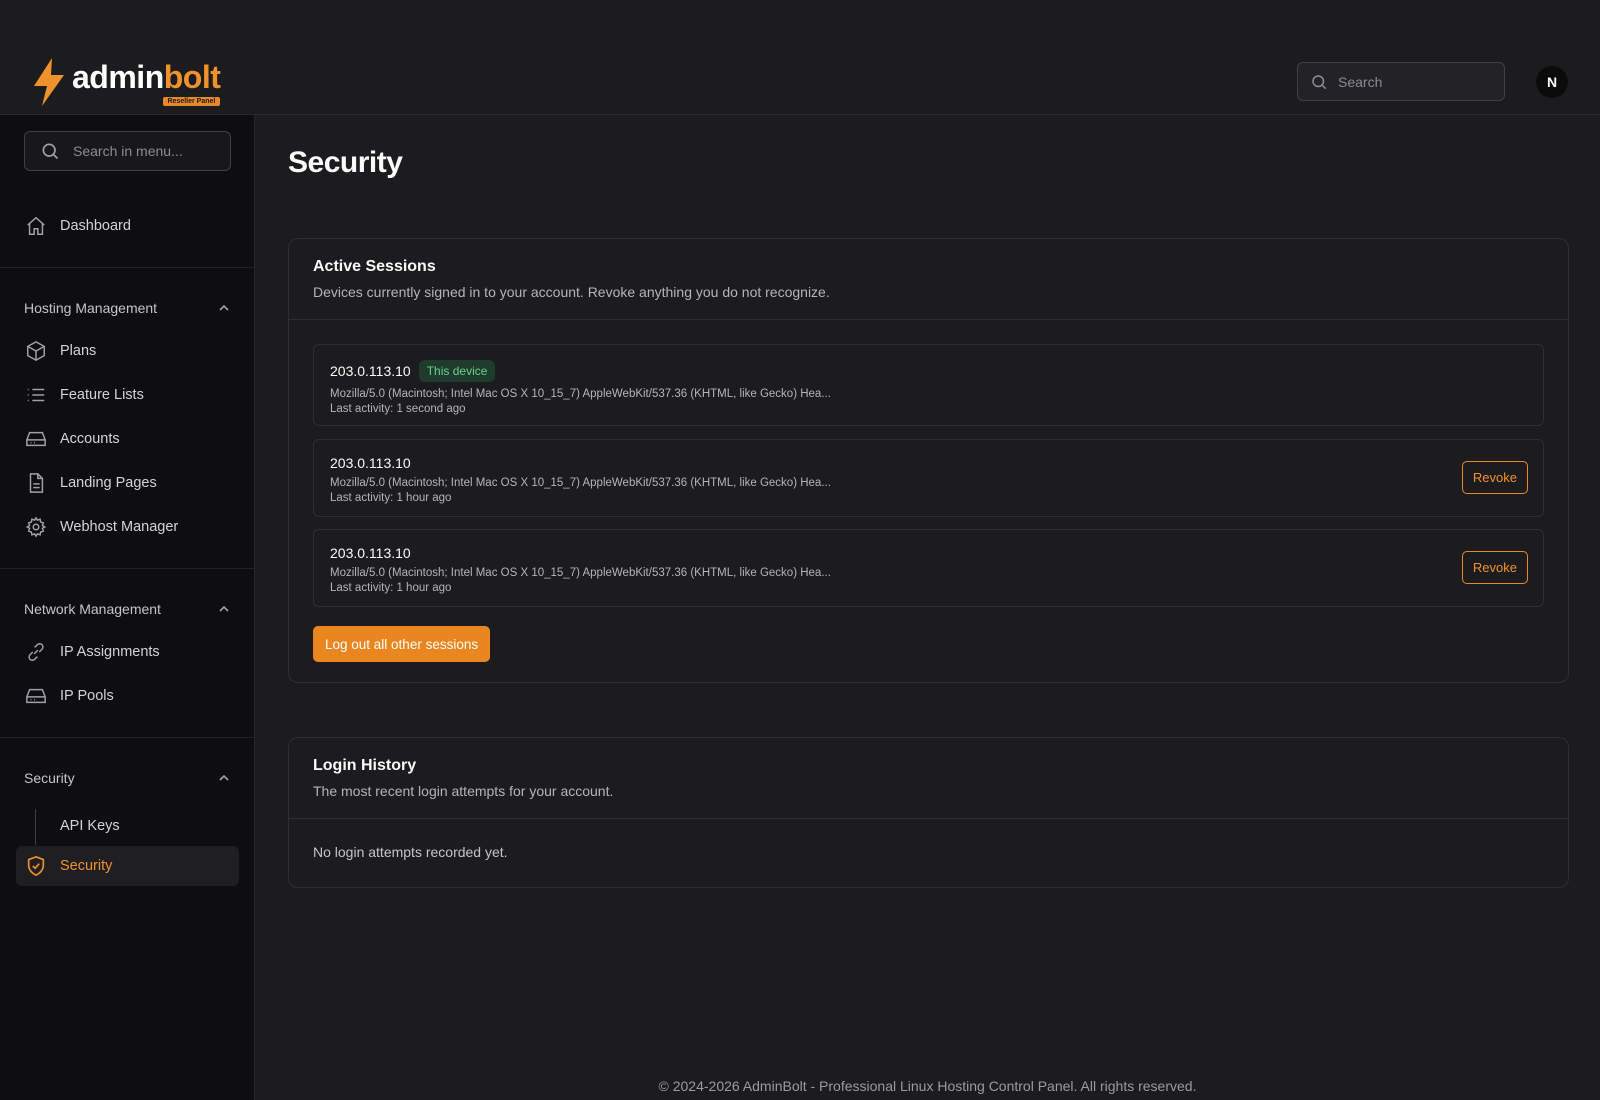  I want to click on sidebar-item-label: IP Pools, so click(87, 696).